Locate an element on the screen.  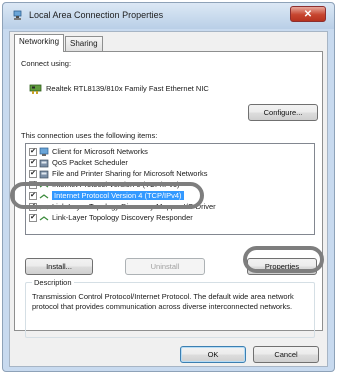
network-adapter-icon is located at coordinates (35, 89).